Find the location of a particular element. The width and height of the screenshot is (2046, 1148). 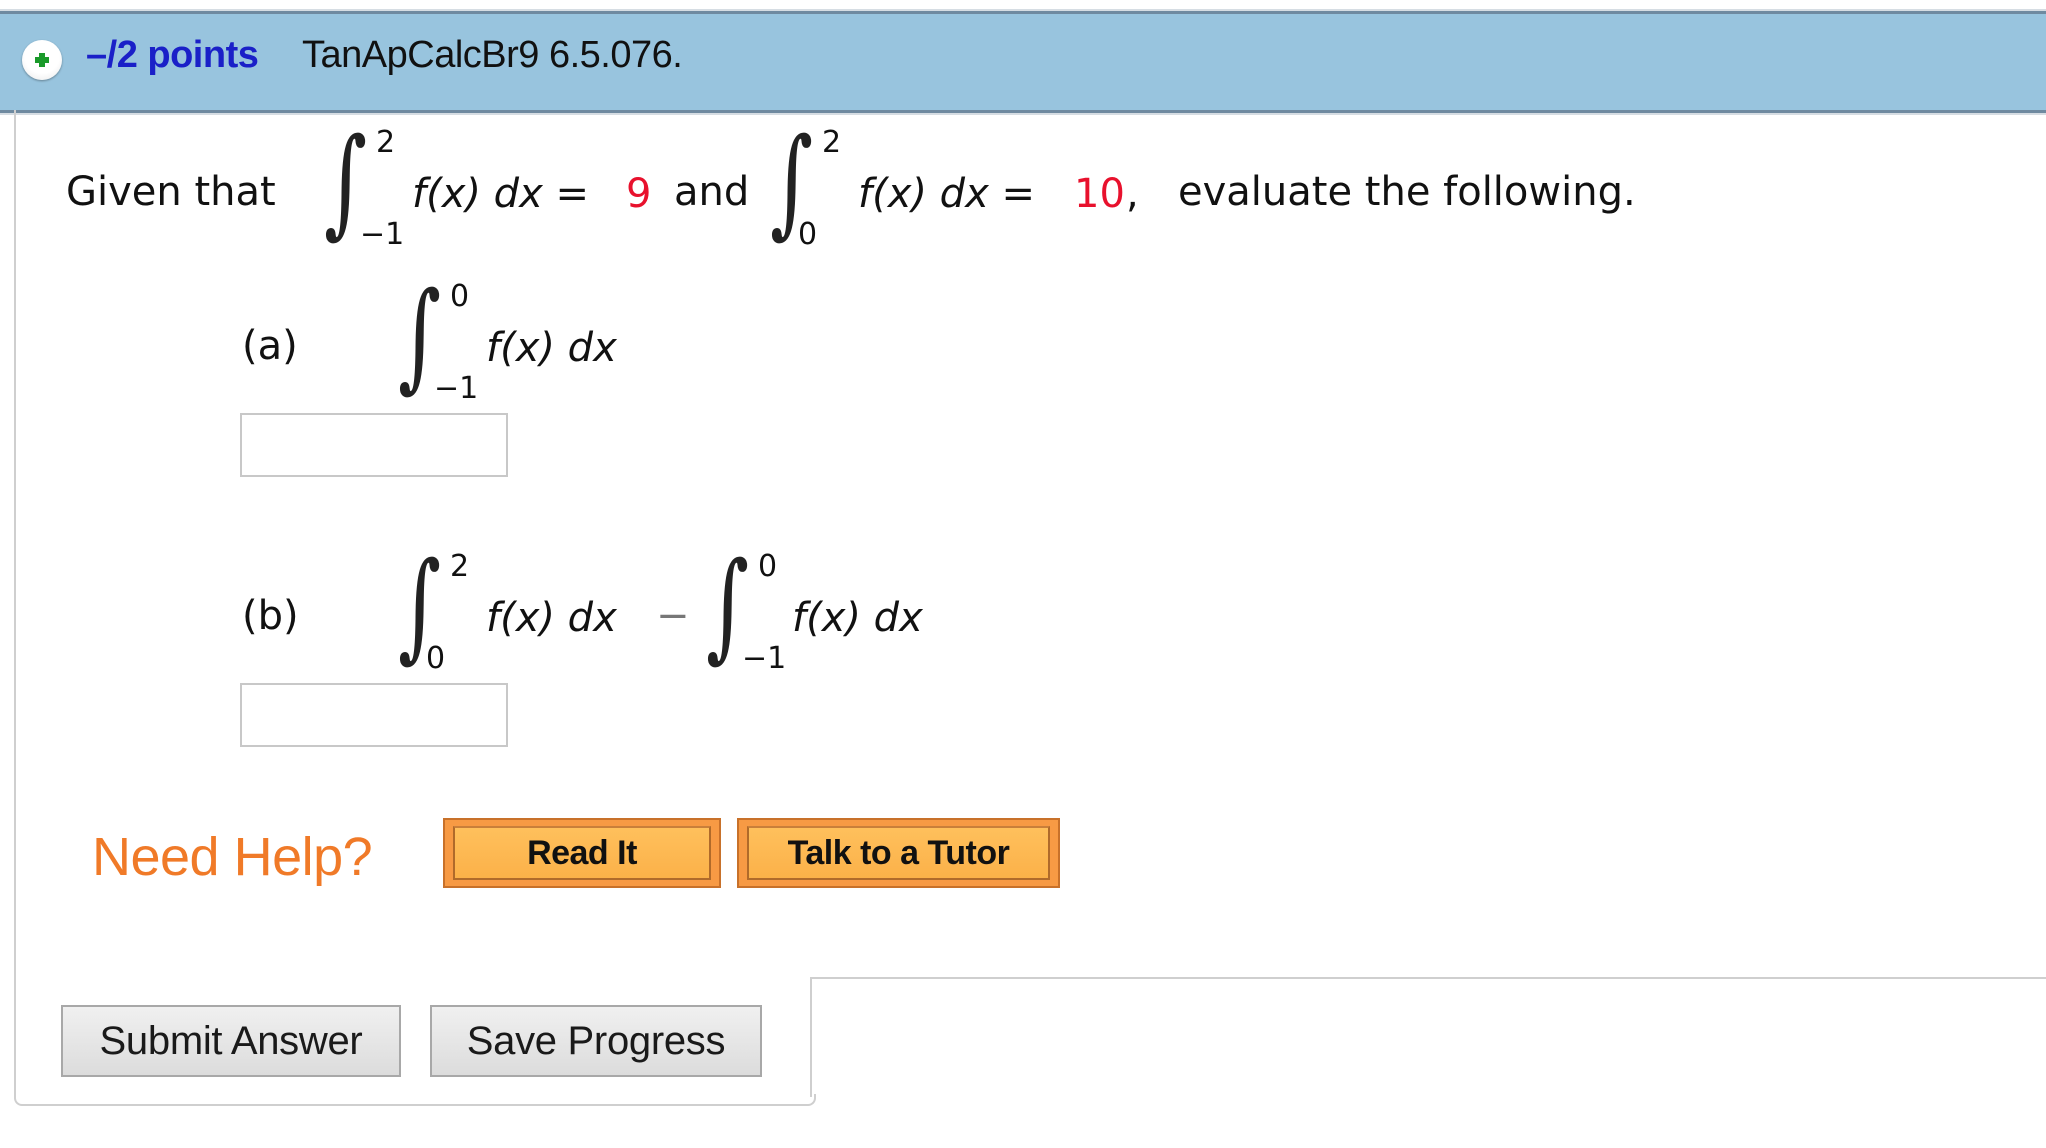

part-b-label: (b) is located at coordinates (270, 616).